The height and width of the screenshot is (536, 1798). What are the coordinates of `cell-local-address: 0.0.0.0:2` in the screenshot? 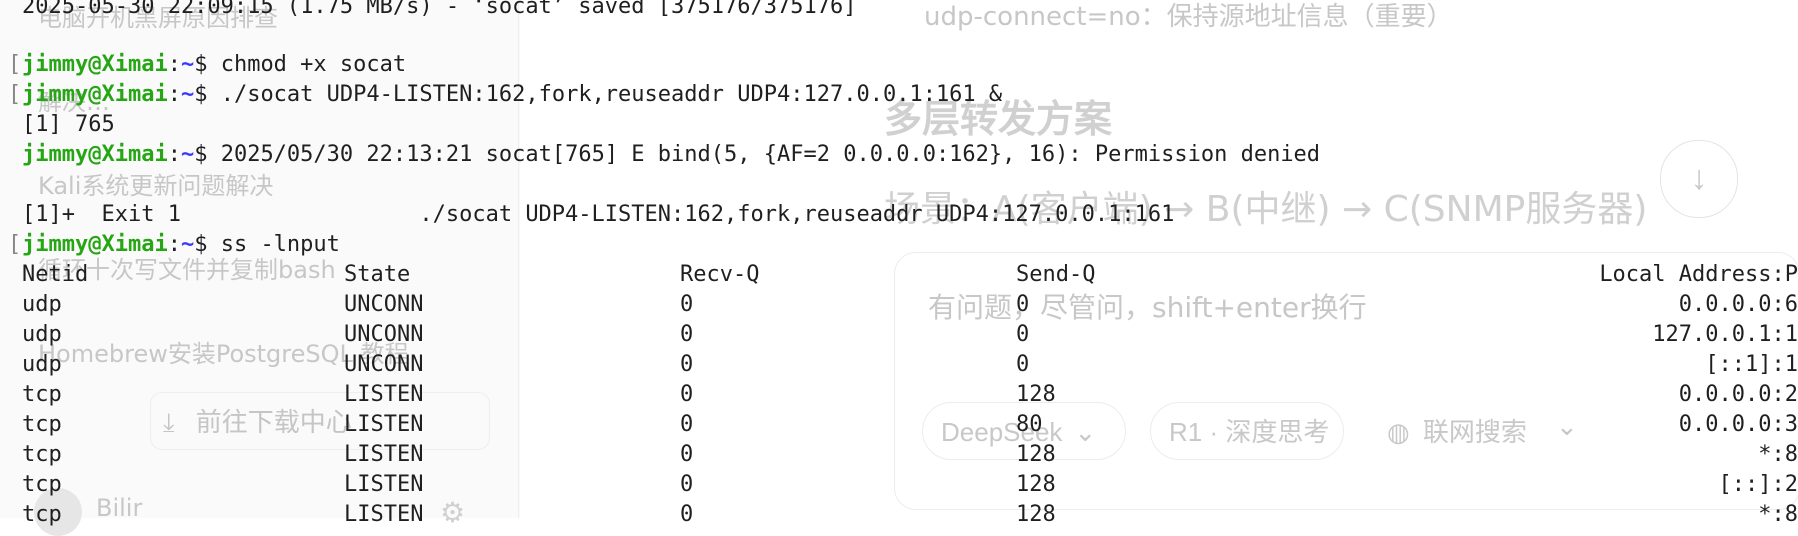 It's located at (1738, 394).